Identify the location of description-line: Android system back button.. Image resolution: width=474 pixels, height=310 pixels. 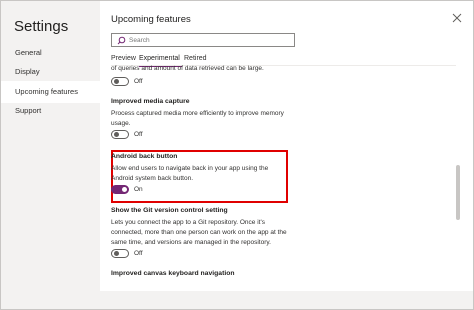
(152, 178).